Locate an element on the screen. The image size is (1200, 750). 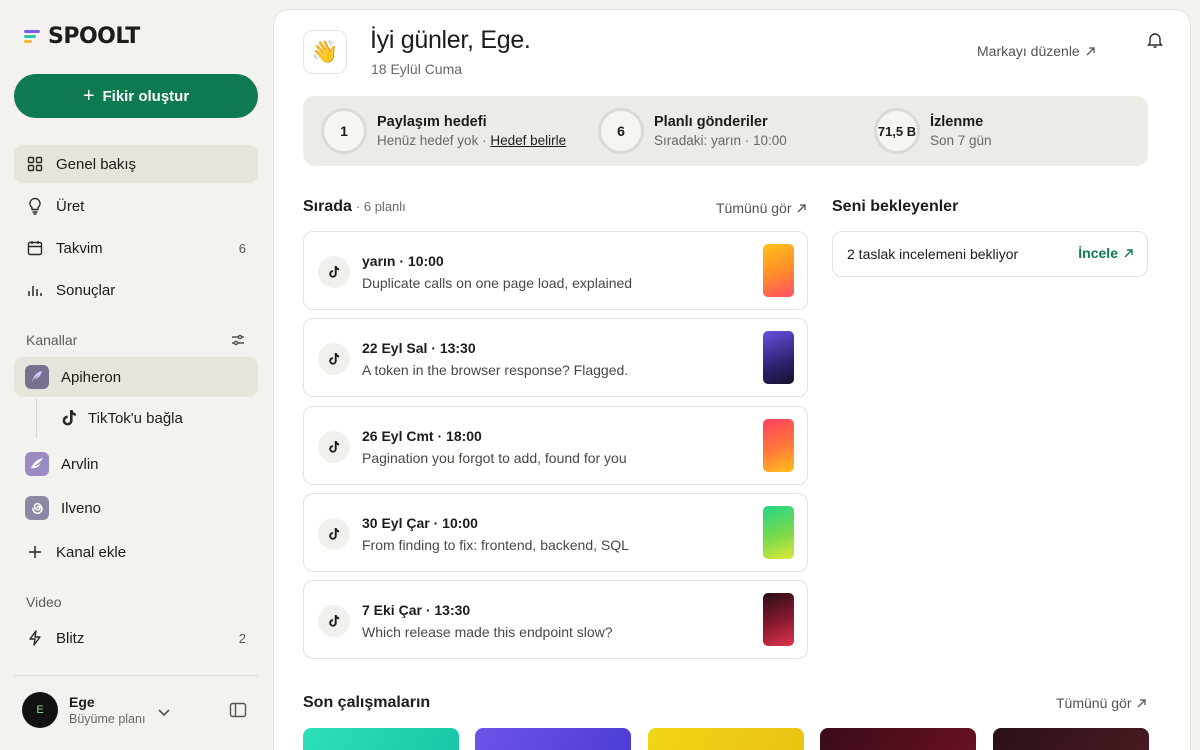
feather-icon is located at coordinates (37, 377).